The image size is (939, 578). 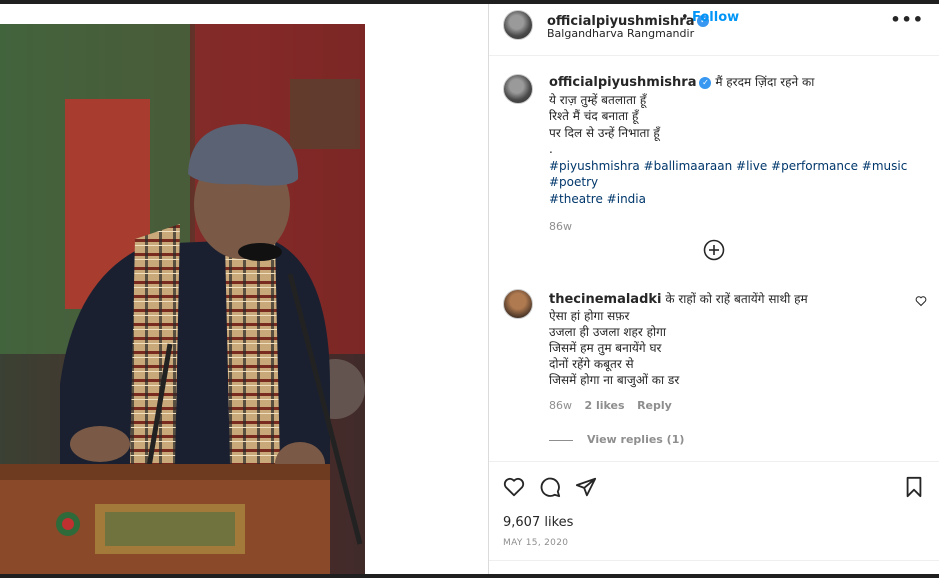 I want to click on view-replies-row: View replies (1), so click(x=729, y=440).